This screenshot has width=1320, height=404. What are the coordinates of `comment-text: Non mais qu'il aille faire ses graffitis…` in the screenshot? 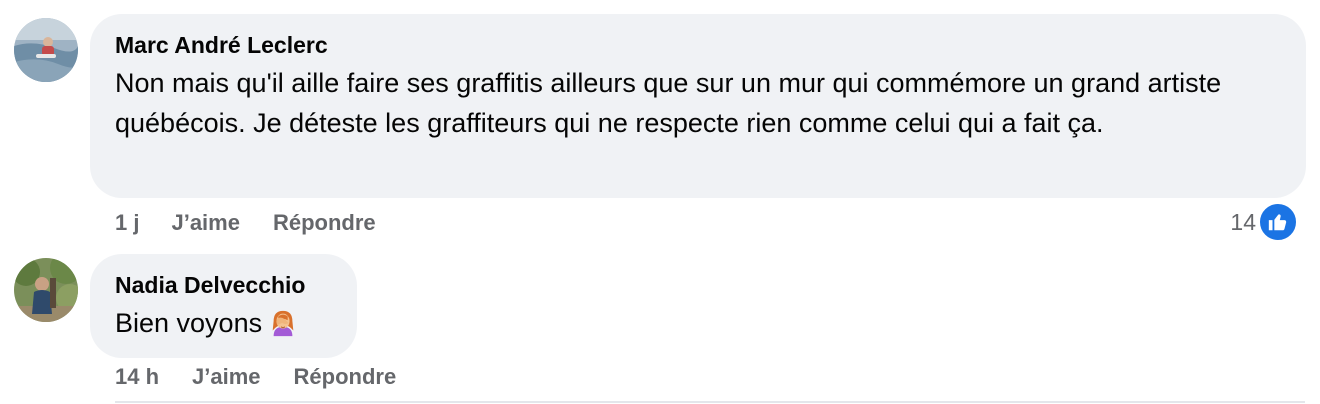 It's located at (668, 103).